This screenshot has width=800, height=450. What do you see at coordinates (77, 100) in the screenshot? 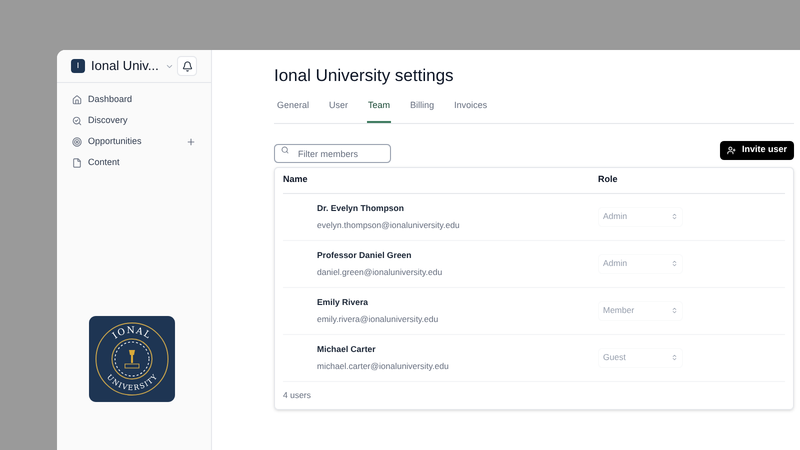
I see `home-icon` at bounding box center [77, 100].